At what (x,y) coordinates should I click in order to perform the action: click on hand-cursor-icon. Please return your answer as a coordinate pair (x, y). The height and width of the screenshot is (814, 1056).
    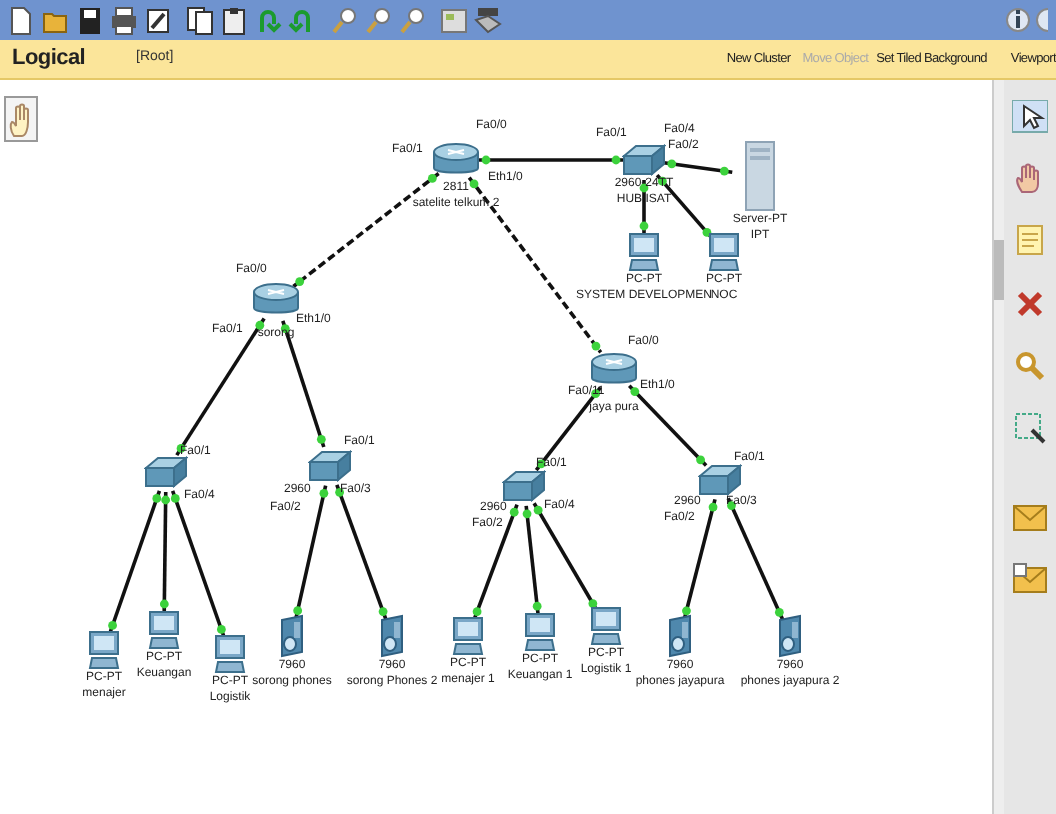
    Looking at the image, I should click on (21, 119).